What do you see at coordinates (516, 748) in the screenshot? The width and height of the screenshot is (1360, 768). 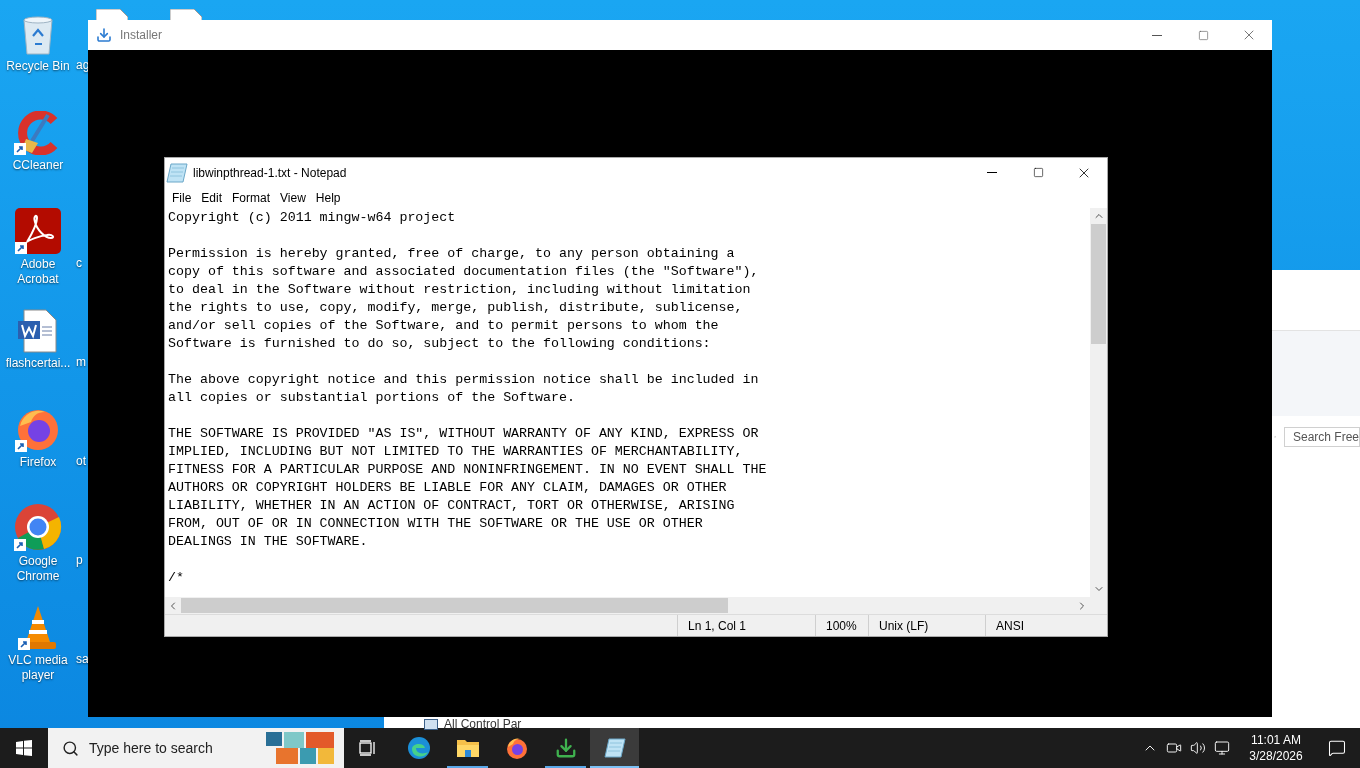 I see `firefox-icon` at bounding box center [516, 748].